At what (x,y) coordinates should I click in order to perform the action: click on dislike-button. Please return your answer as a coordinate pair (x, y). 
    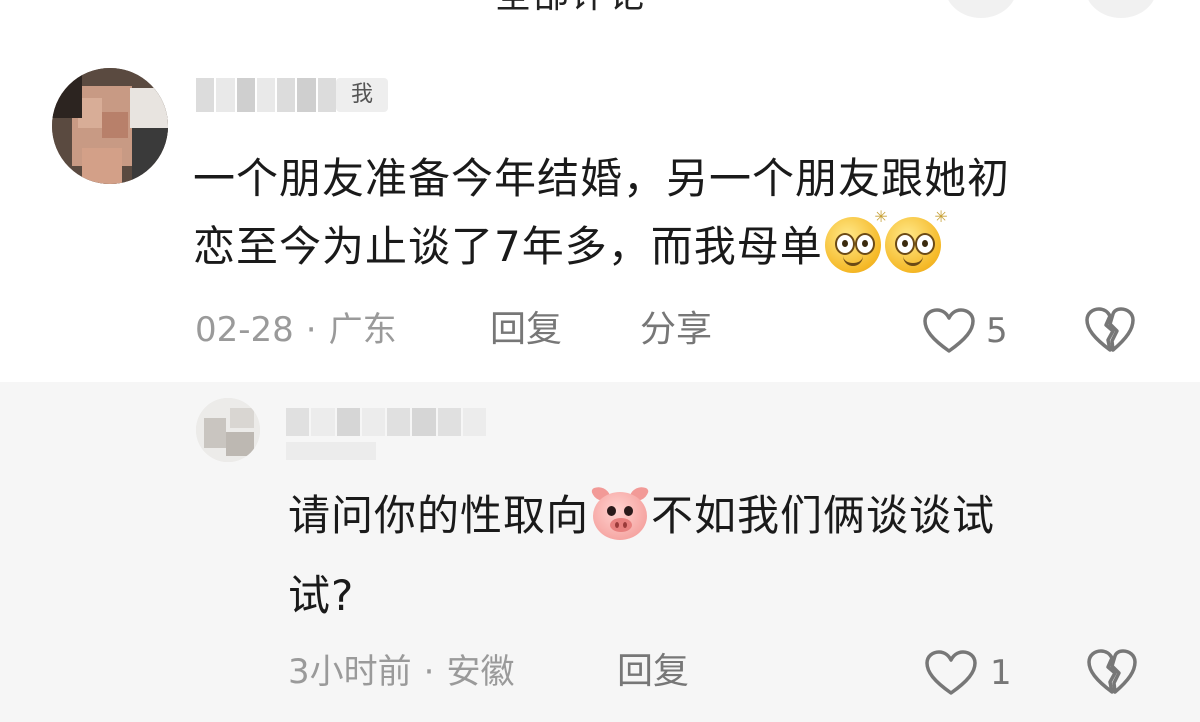
    Looking at the image, I should click on (1110, 331).